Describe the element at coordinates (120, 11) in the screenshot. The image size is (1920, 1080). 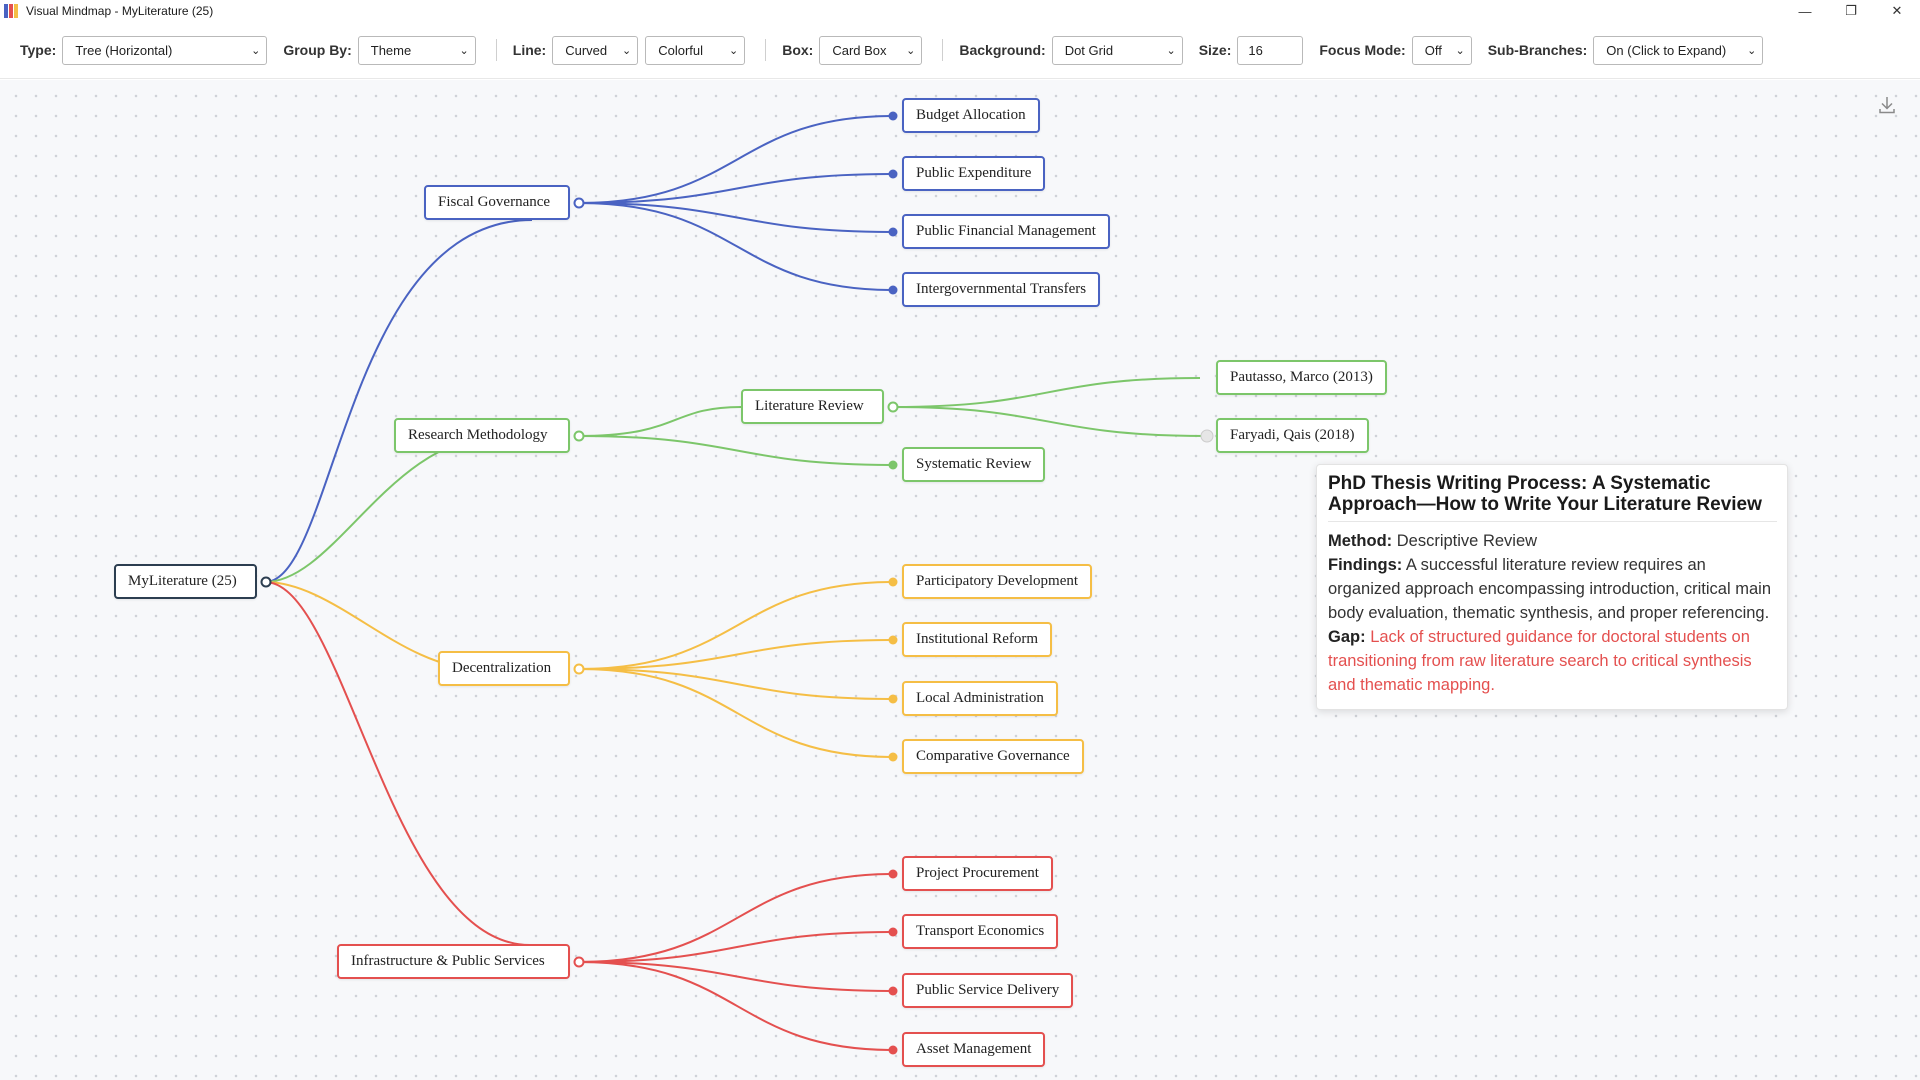
I see `window-title: Visual Mindmap - MyLiterature (25)` at that location.